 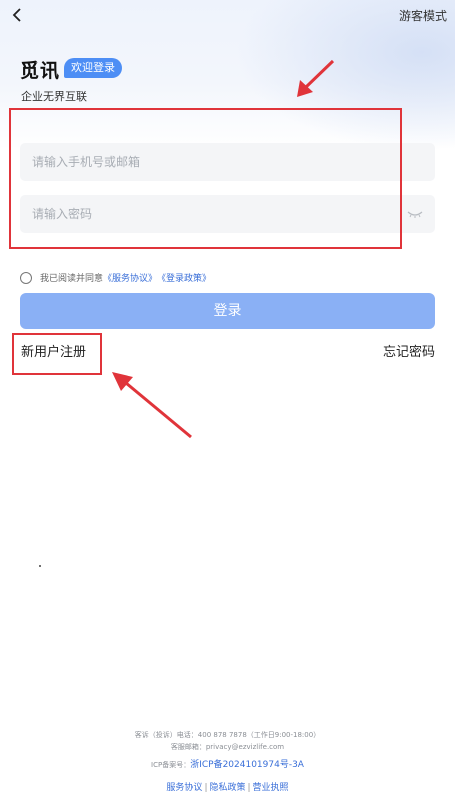 I want to click on agreement-radio, so click(x=26, y=277).